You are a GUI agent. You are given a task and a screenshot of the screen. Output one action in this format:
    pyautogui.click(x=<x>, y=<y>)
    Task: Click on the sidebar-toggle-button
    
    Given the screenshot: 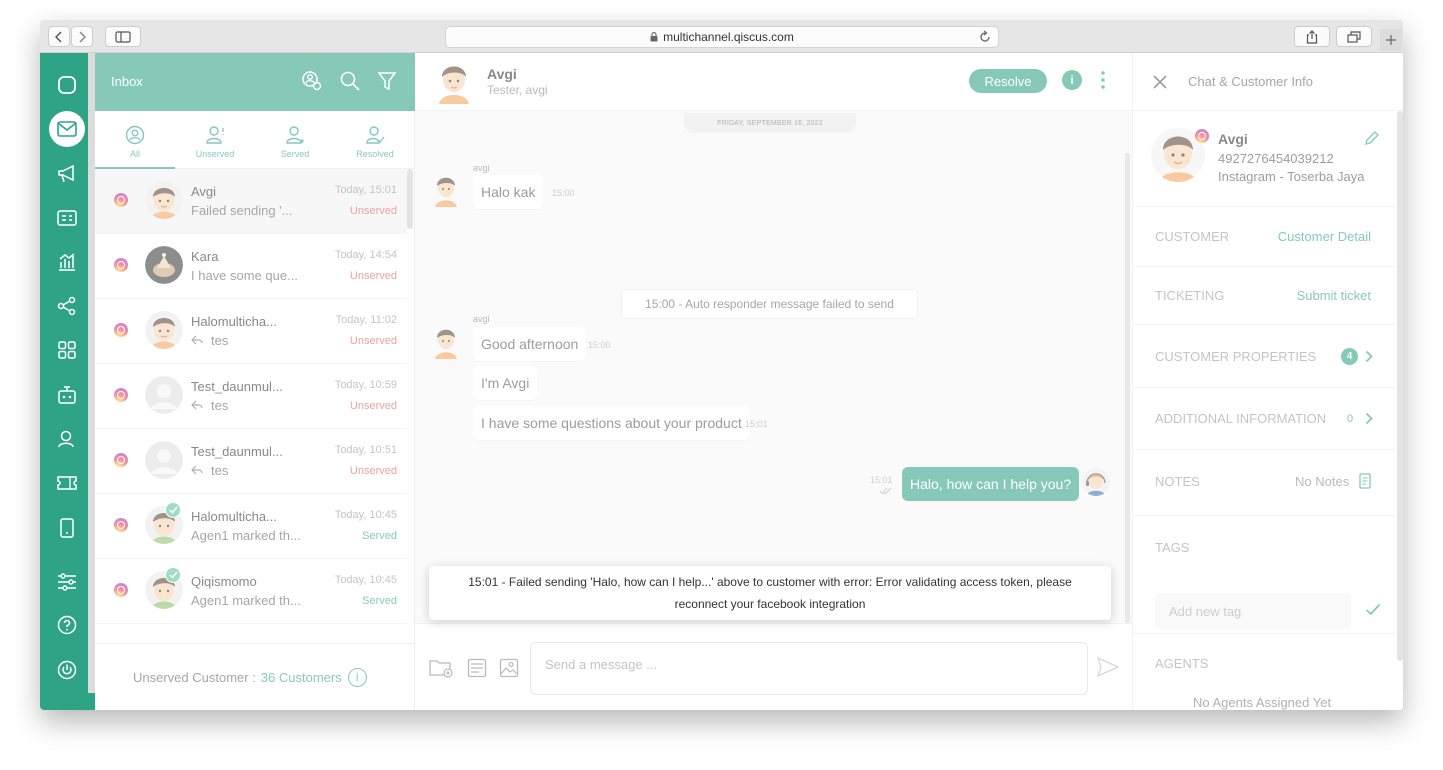 What is the action you would take?
    pyautogui.click(x=123, y=36)
    